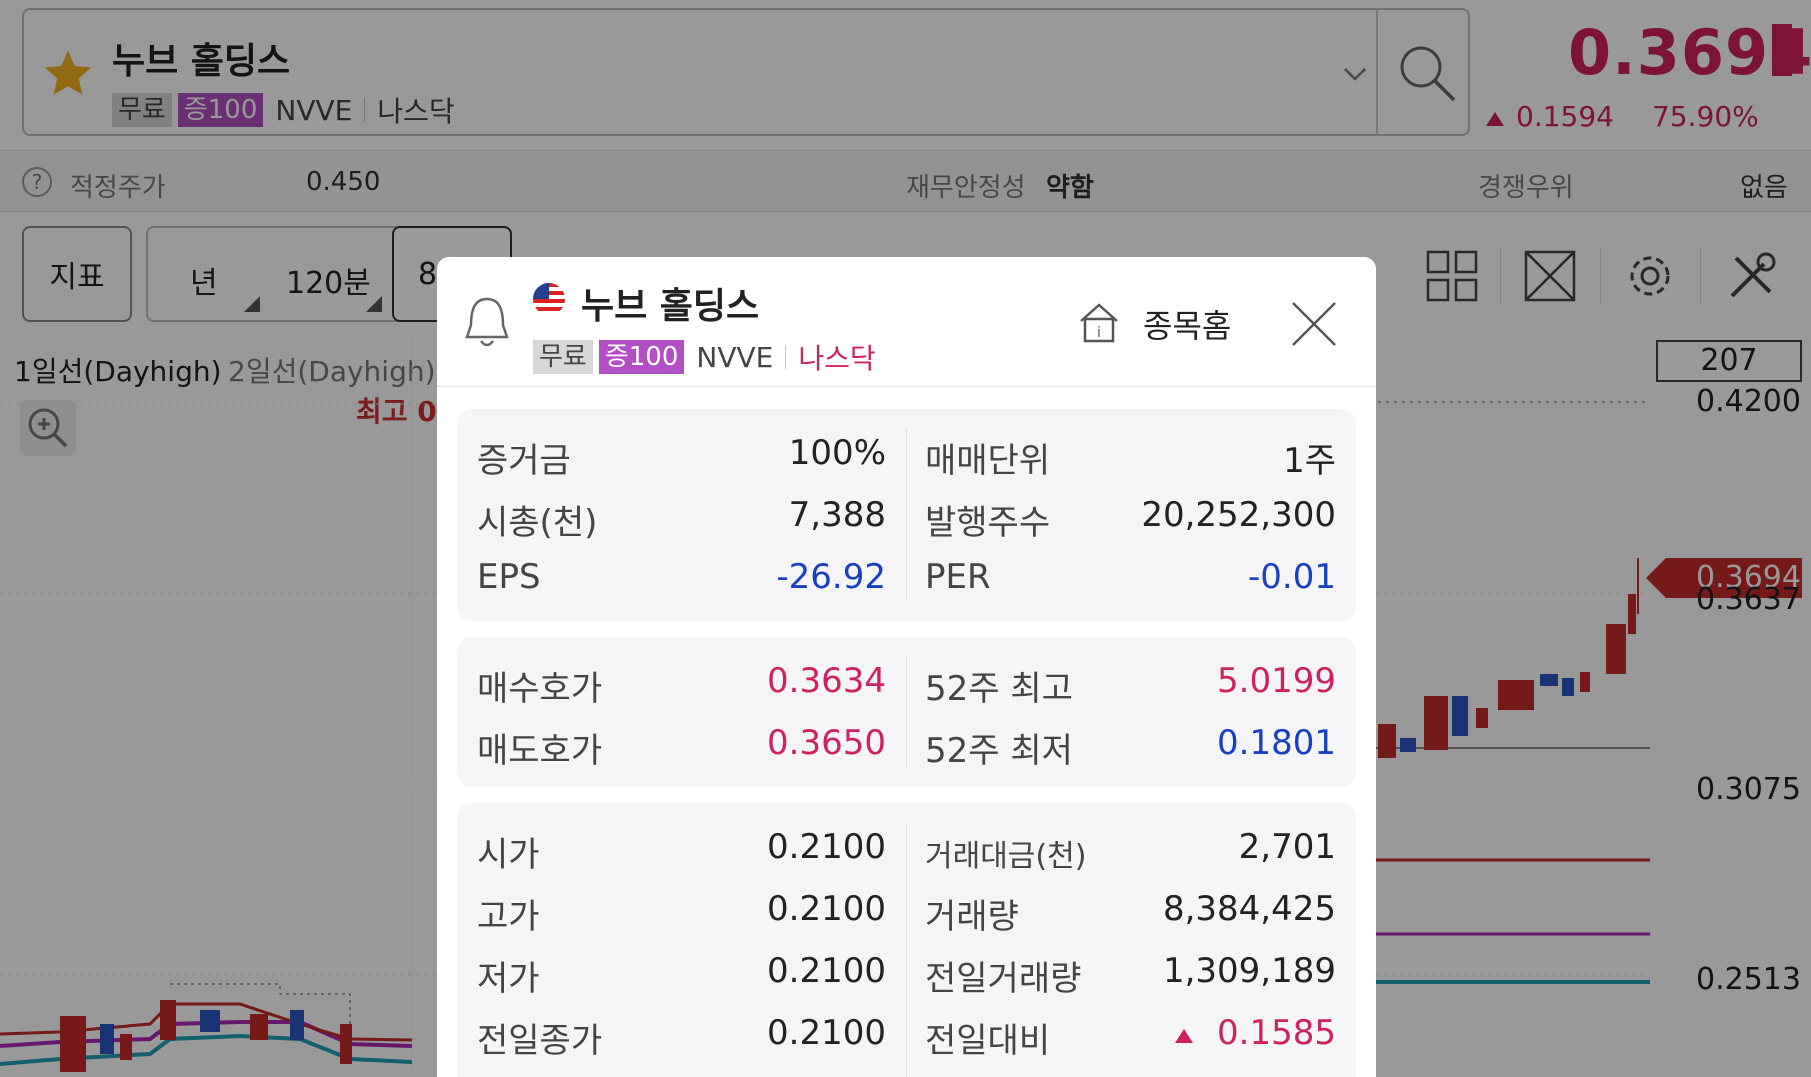 The height and width of the screenshot is (1077, 1811). I want to click on market-cap-value: 7,388, so click(837, 515).